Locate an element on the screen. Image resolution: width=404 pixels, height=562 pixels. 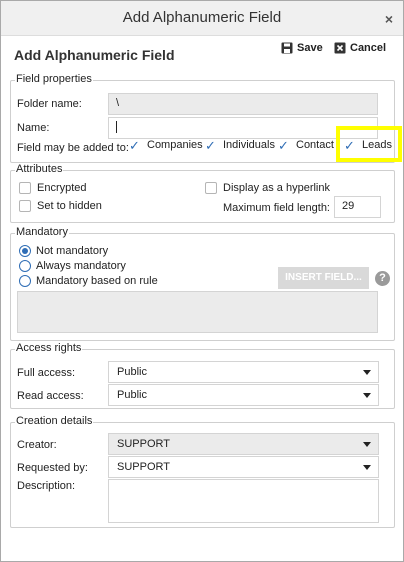
mandatory-legend: Mandatory is located at coordinates (42, 232).